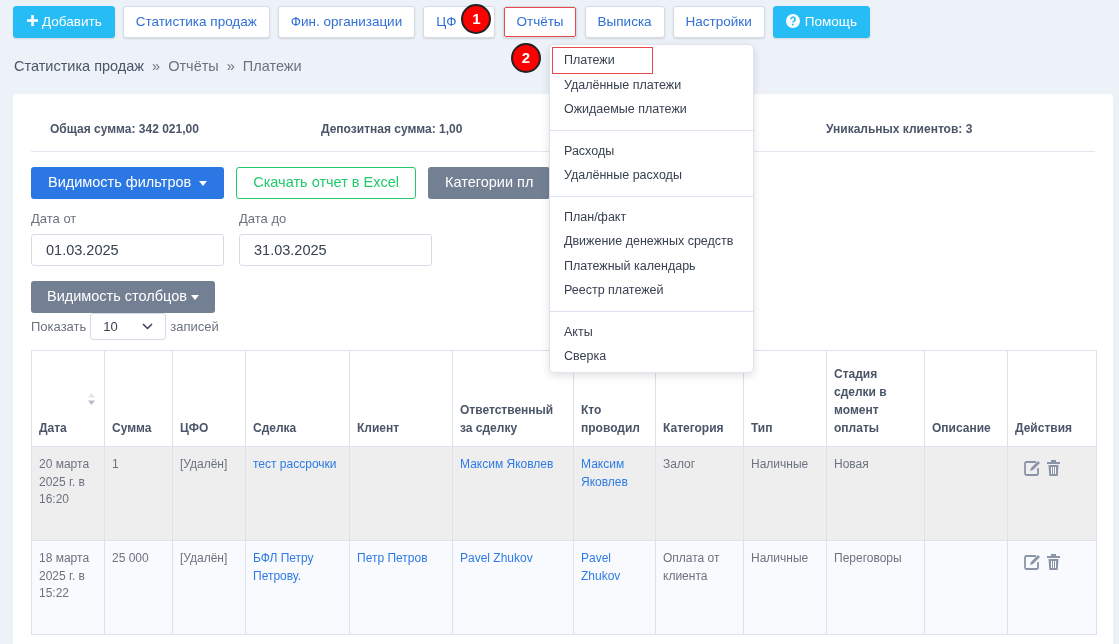 The image size is (1119, 644). What do you see at coordinates (32, 20) in the screenshot?
I see `plus-icon` at bounding box center [32, 20].